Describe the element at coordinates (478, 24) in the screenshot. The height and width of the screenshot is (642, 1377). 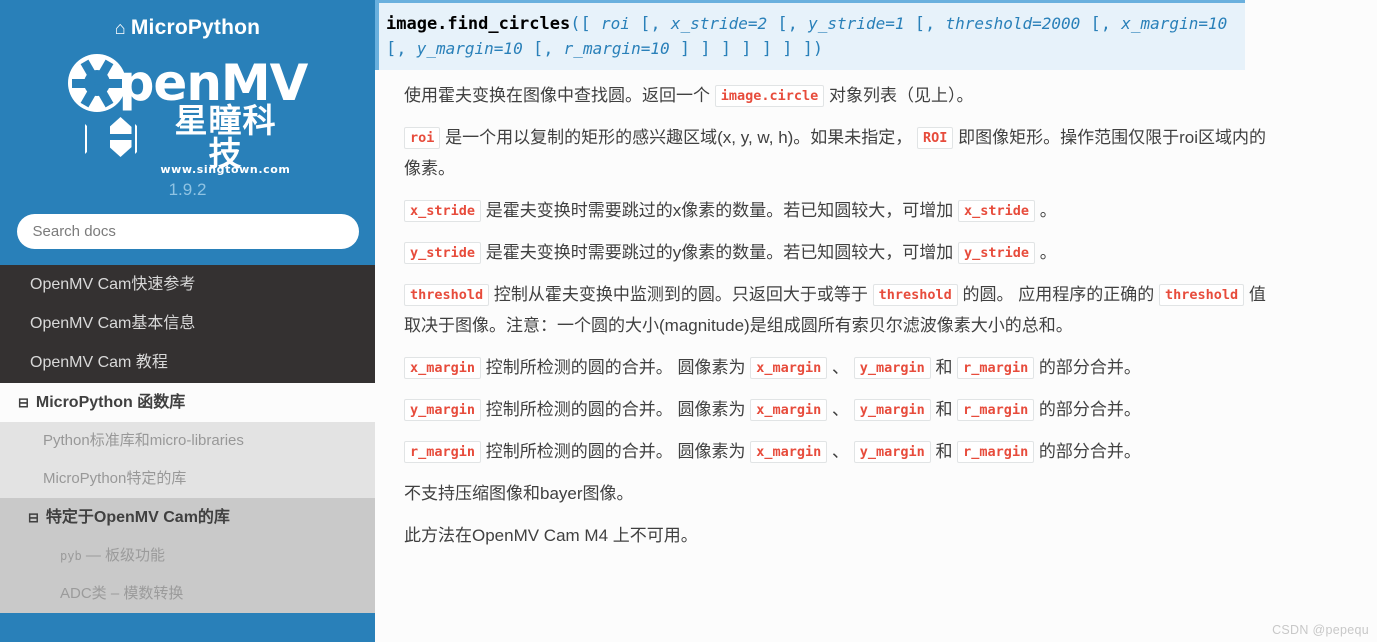
I see `signature-function-name: image.find_circles` at that location.